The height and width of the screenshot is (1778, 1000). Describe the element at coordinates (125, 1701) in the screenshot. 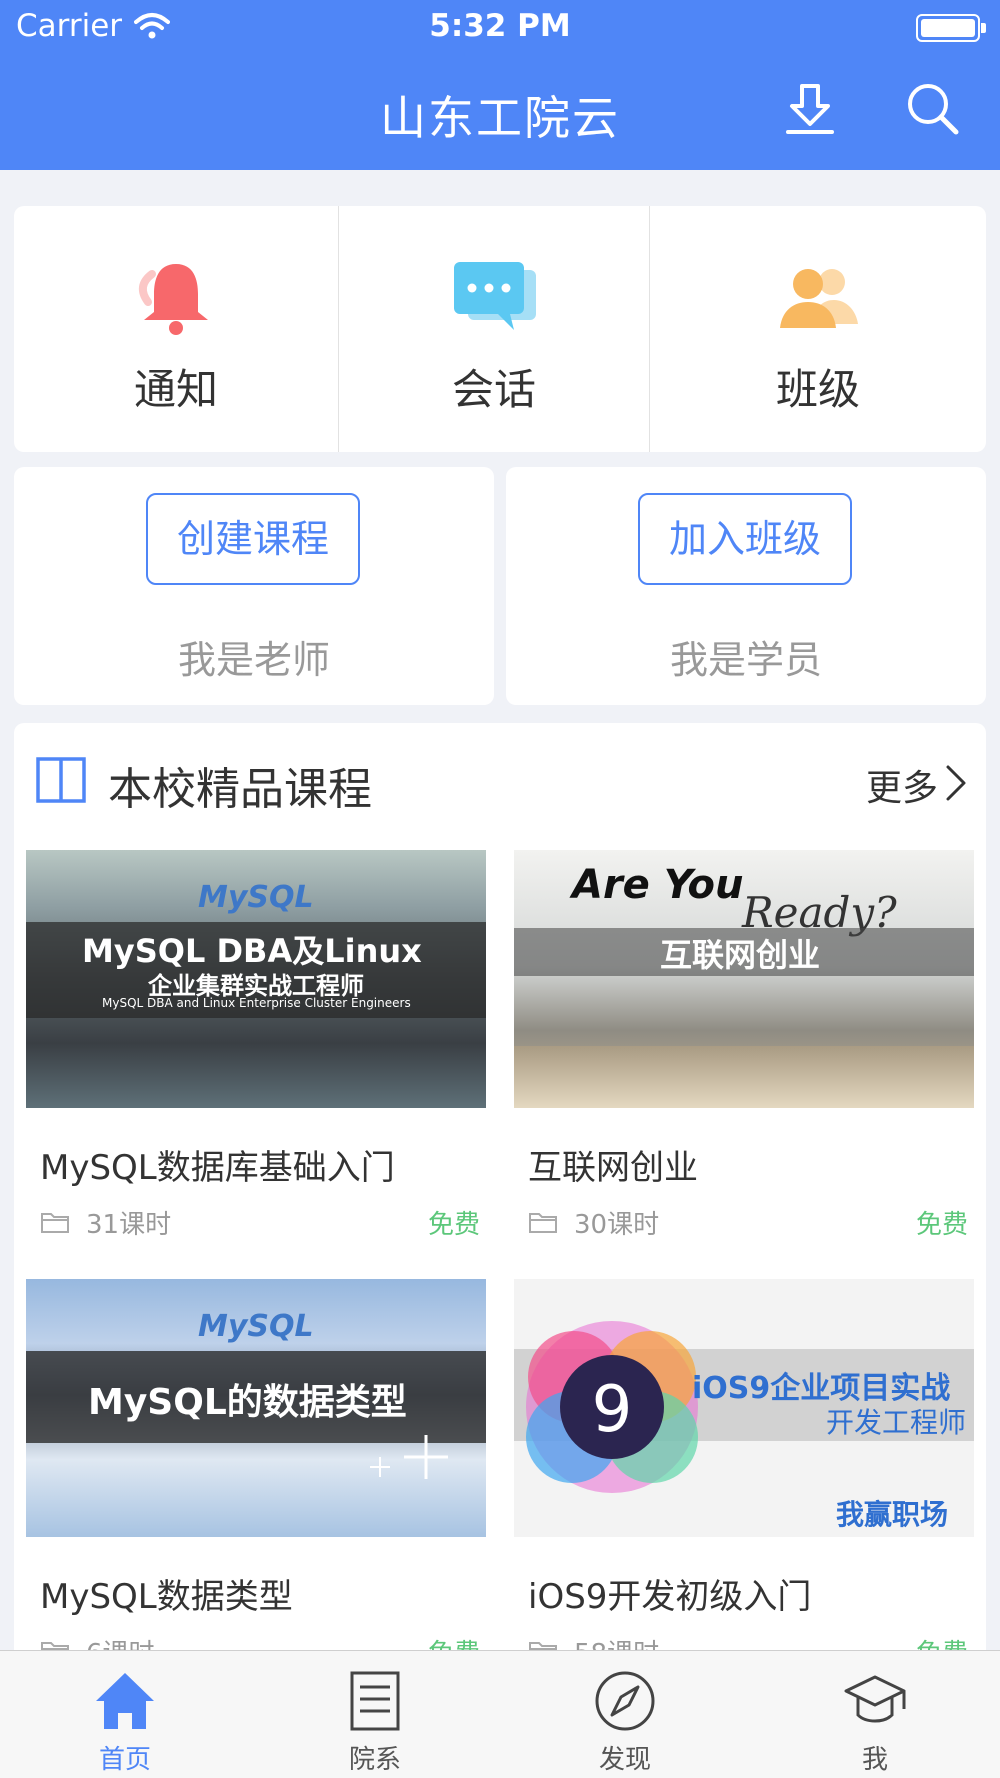

I see `home-icon` at that location.